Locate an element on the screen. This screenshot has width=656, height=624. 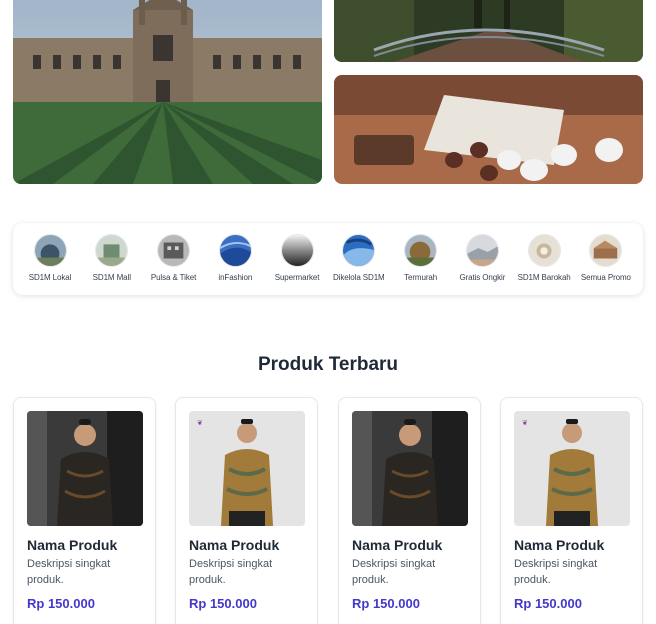
category-label: Pulsa & Tiket is located at coordinates (173, 277).